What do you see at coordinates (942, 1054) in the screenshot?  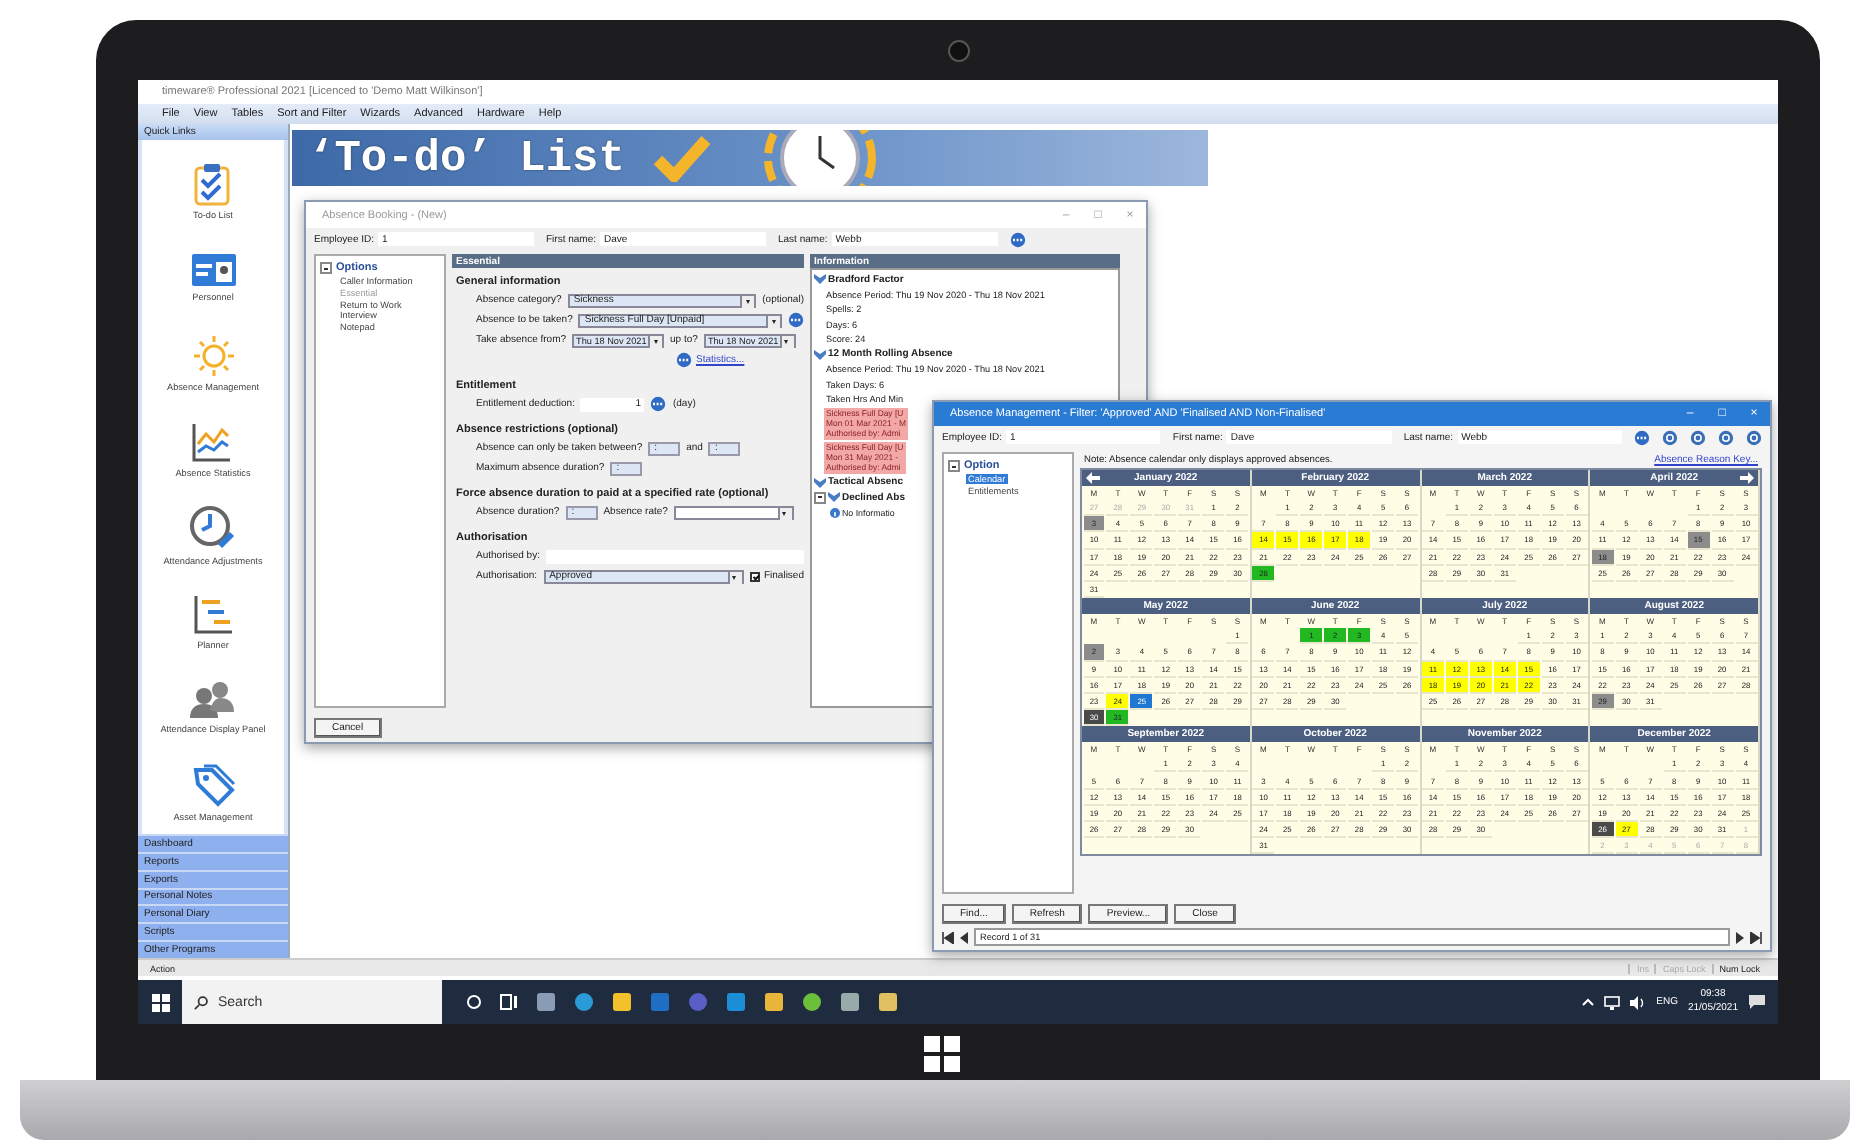 I see `windows-logo-icon` at bounding box center [942, 1054].